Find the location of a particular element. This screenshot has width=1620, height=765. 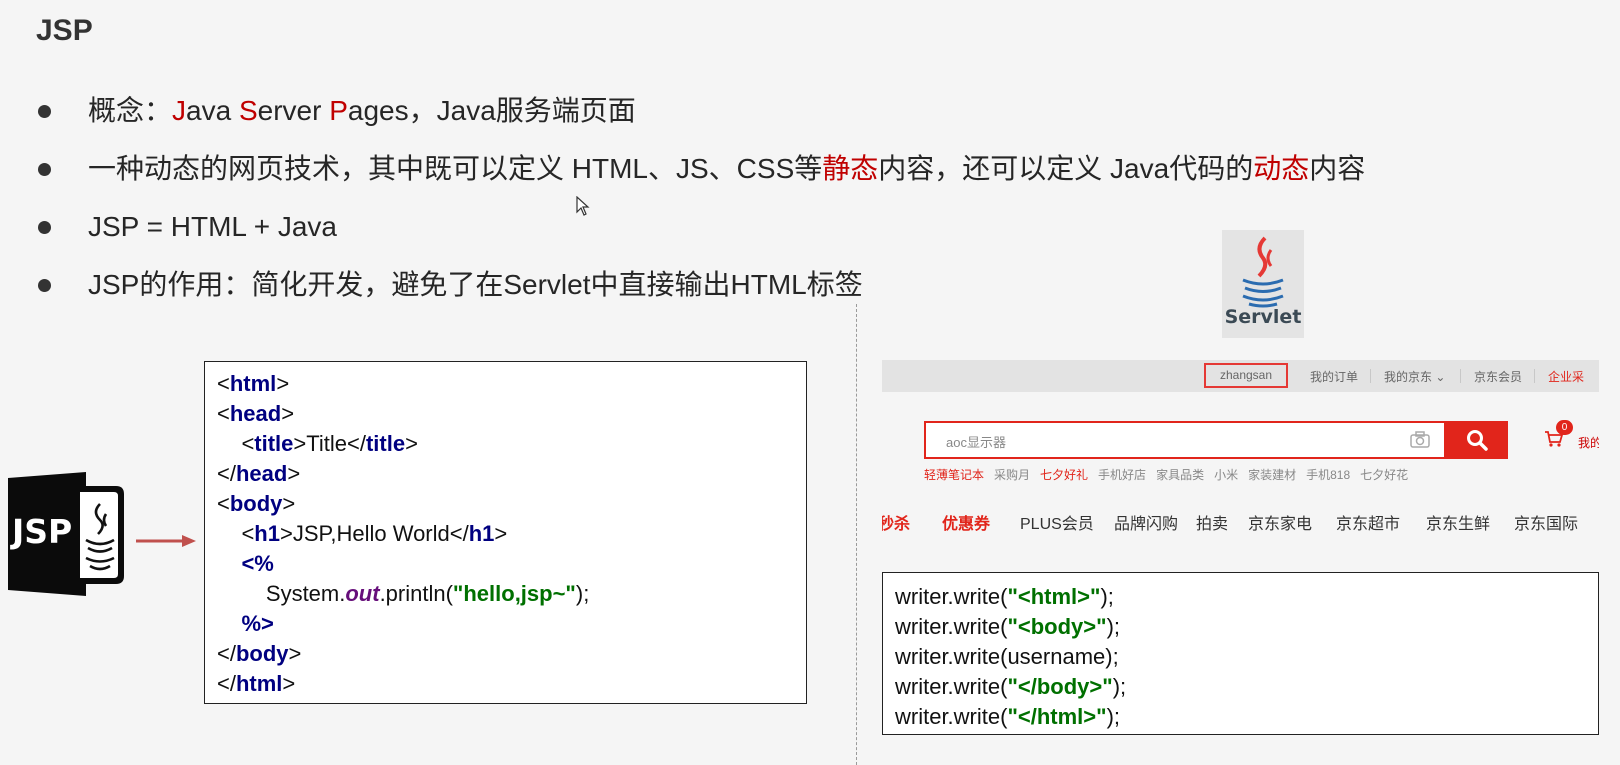

cart-button: 0 is located at coordinates (1558, 436).